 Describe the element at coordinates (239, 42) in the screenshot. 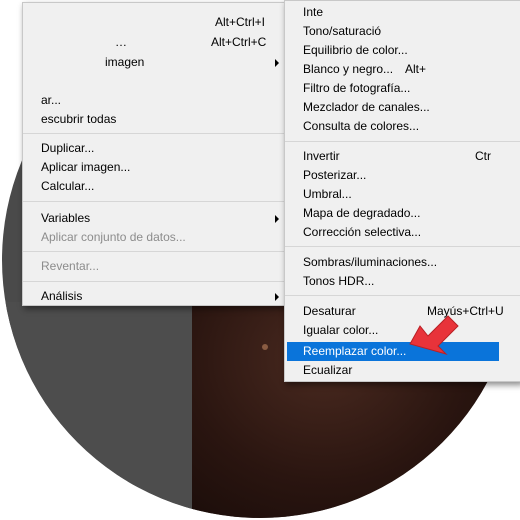

I see `menu-shortcut: Alt+Ctrl+C` at that location.